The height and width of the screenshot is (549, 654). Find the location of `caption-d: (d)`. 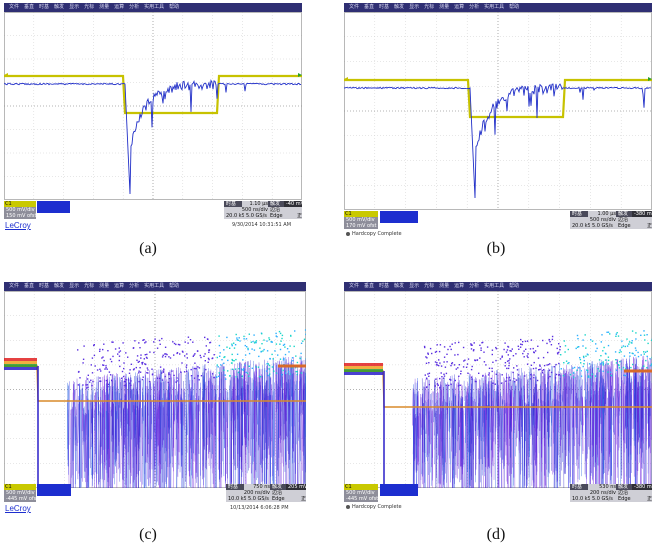

caption-d: (d) is located at coordinates (496, 534).